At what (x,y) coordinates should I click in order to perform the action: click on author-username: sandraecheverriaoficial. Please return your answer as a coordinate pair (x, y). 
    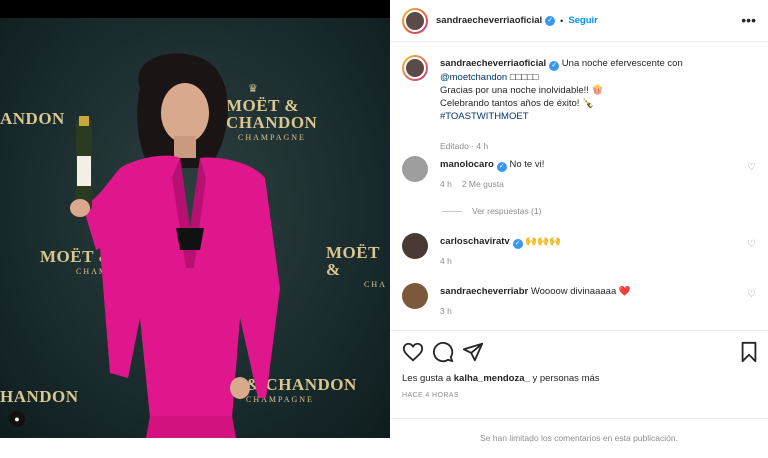
    Looking at the image, I should click on (489, 20).